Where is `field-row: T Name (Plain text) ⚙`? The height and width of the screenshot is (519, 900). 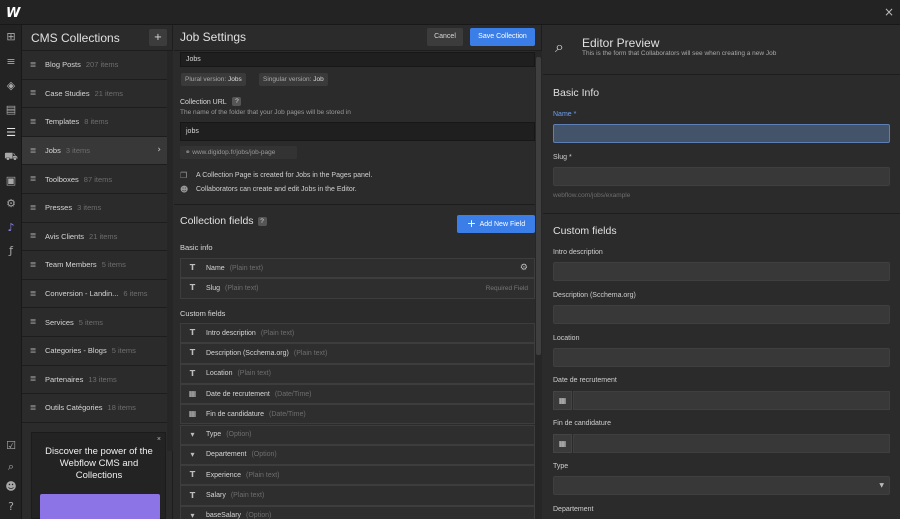 field-row: T Name (Plain text) ⚙ is located at coordinates (357, 268).